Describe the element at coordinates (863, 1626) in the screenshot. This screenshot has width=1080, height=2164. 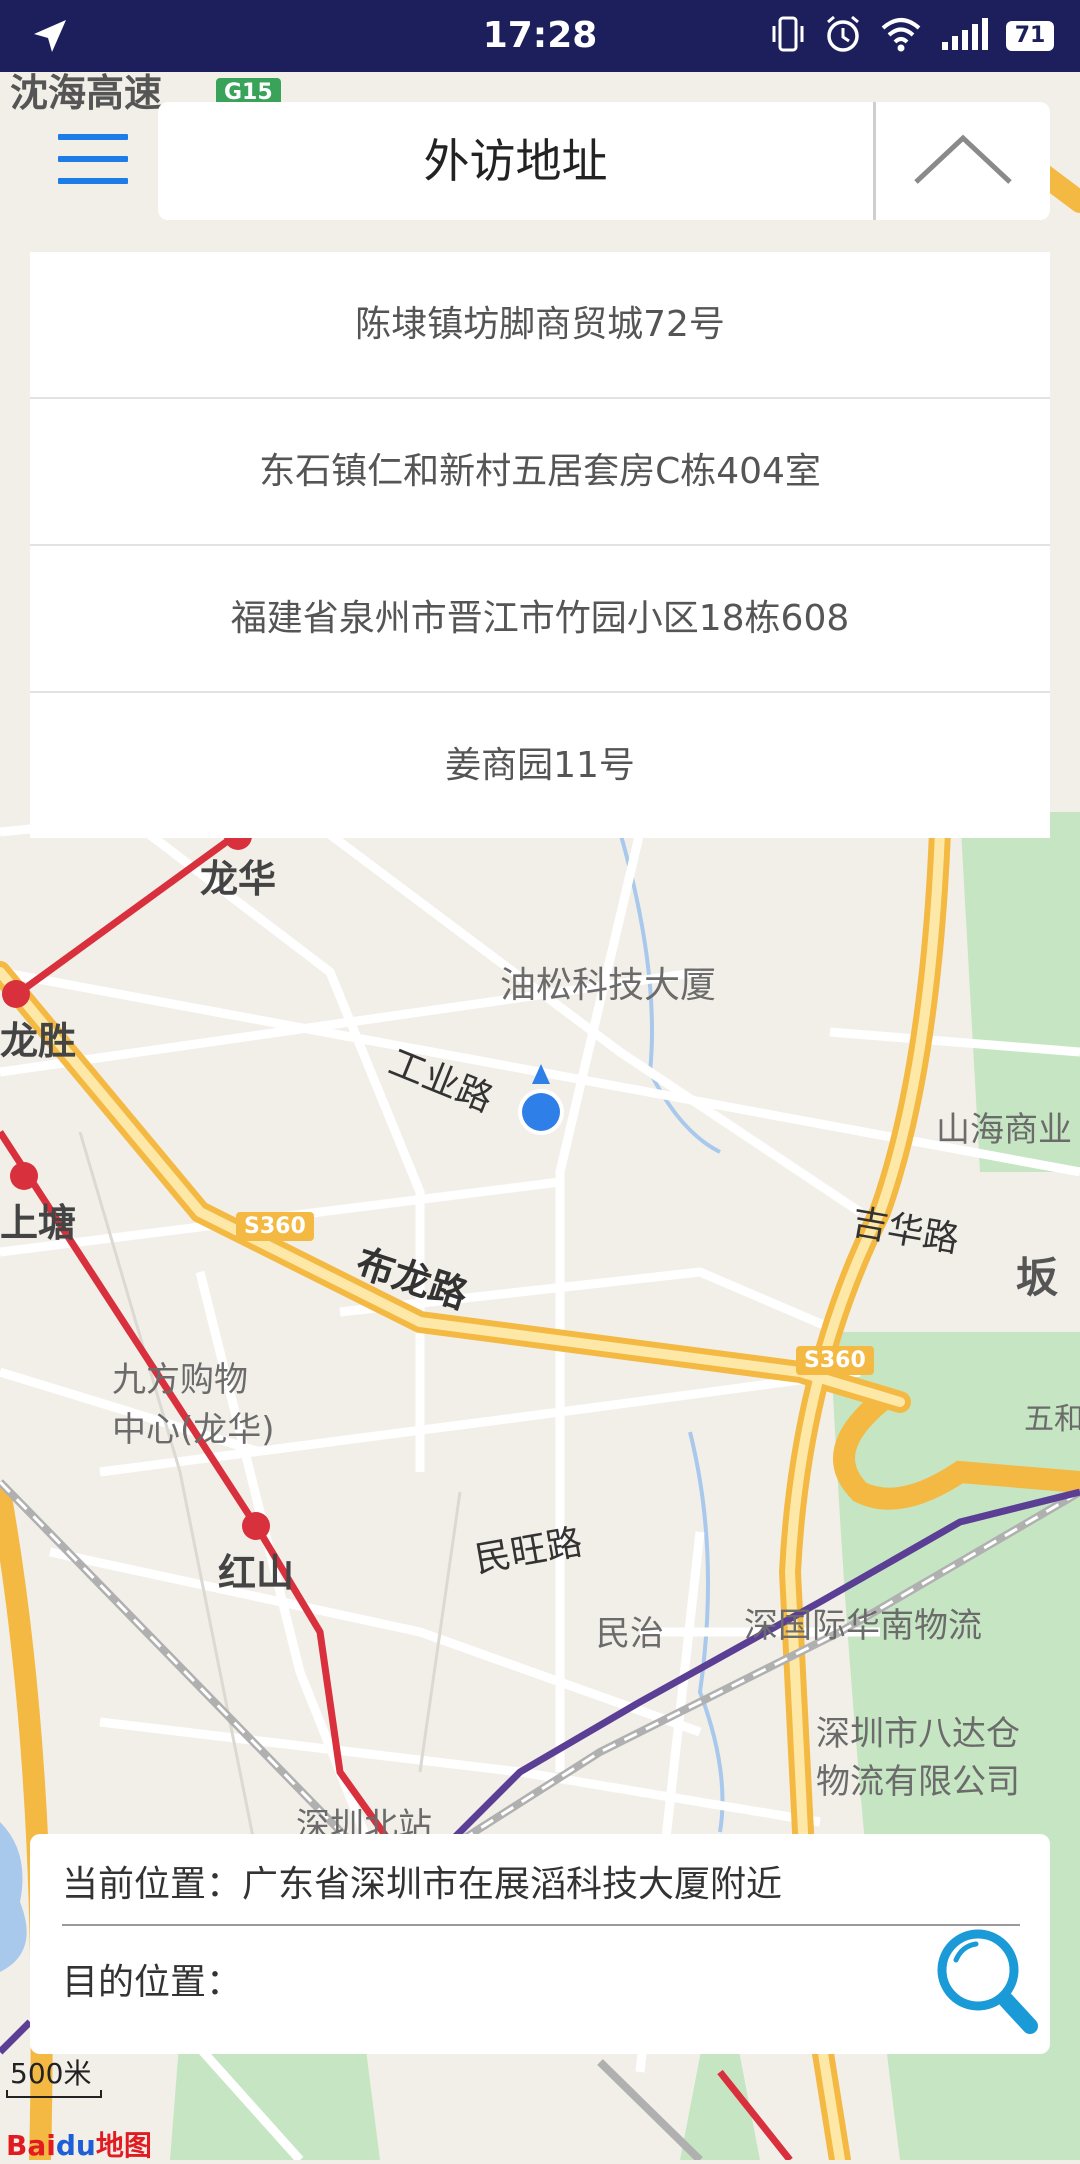
I see `map-label-shenguoji: 深国际华南物流` at that location.